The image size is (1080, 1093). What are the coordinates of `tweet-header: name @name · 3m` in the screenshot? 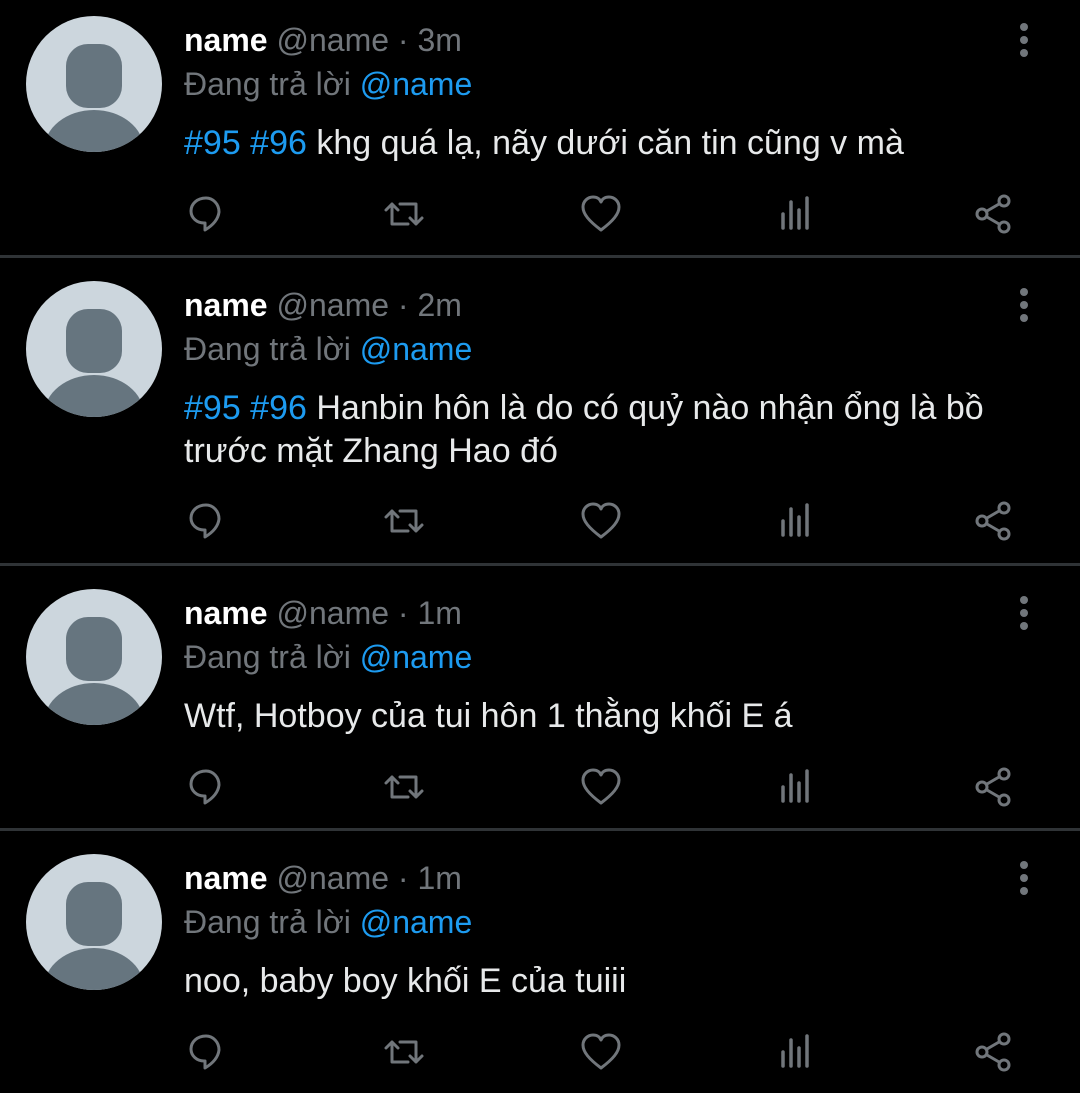 It's located at (323, 40).